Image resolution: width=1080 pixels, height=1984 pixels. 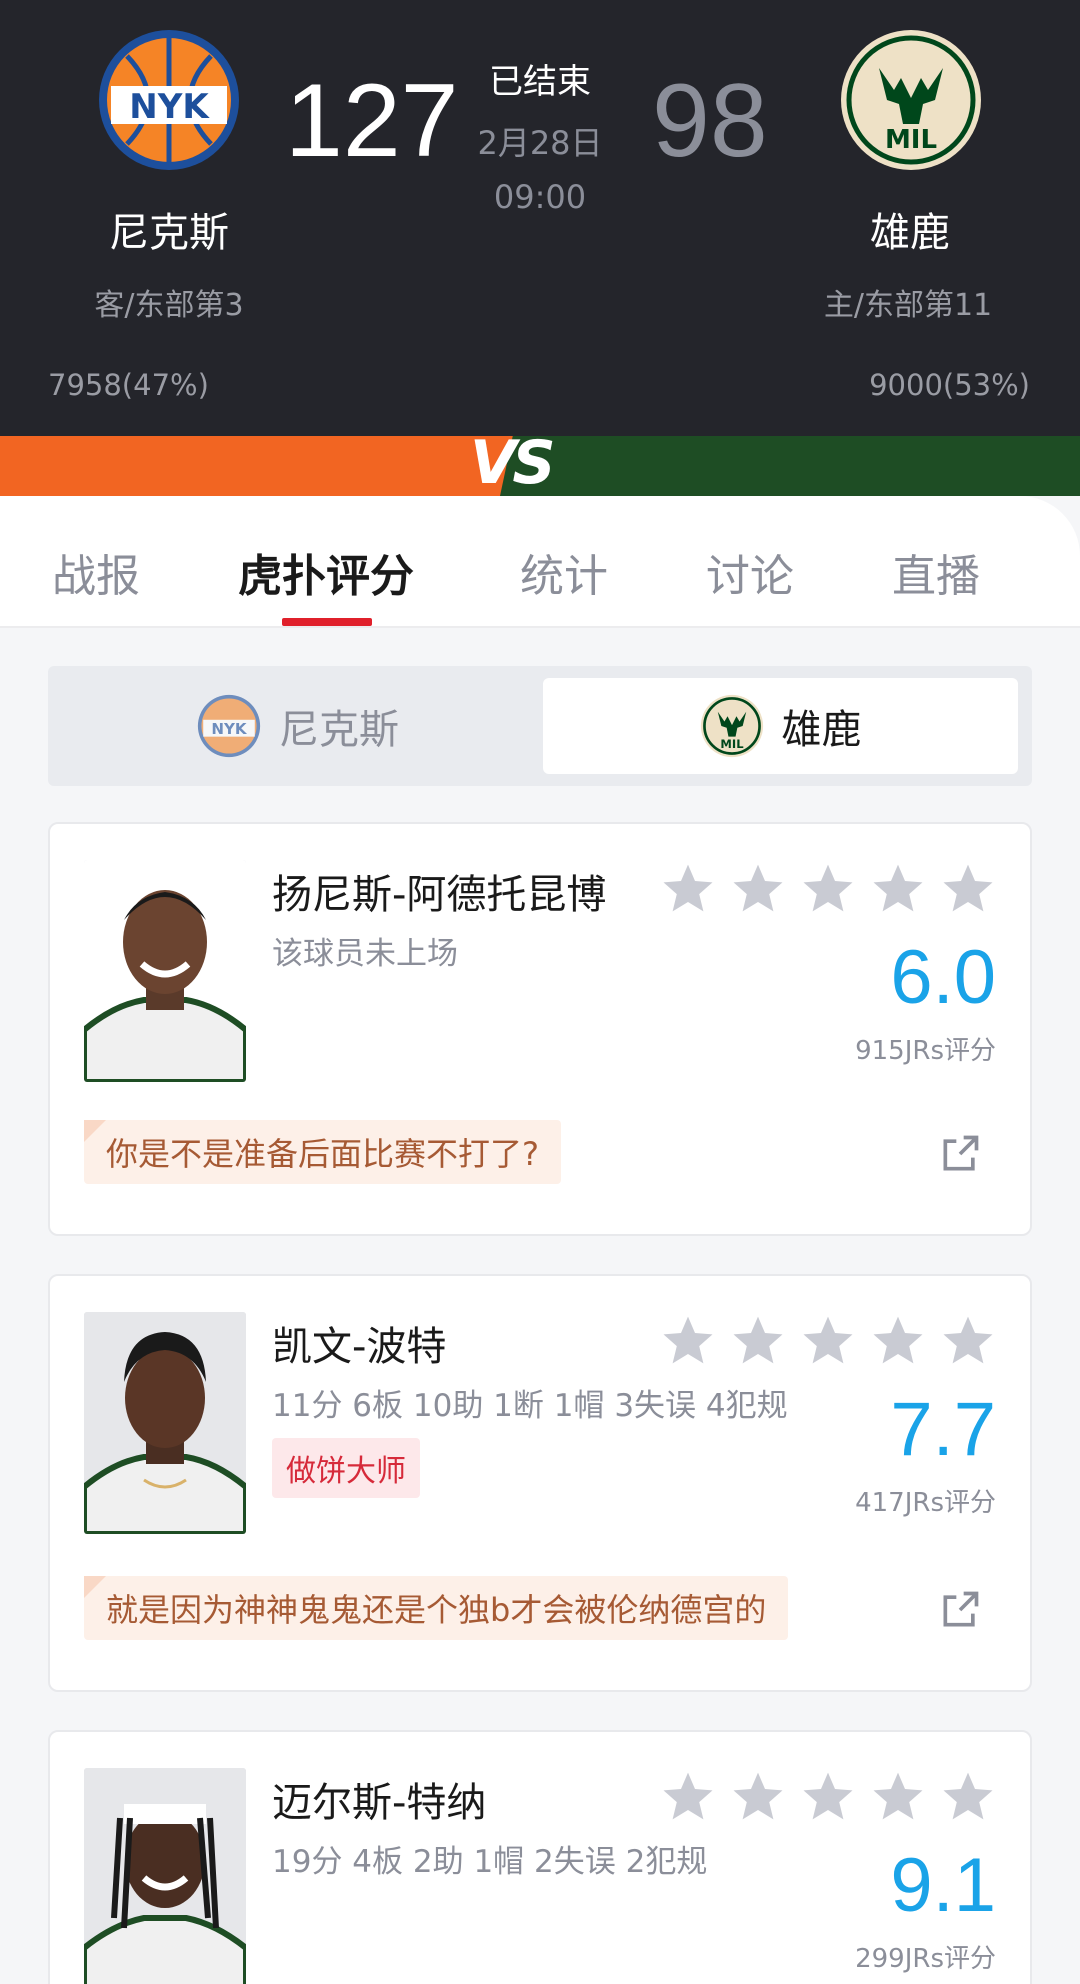 What do you see at coordinates (327, 622) in the screenshot?
I see `active-tab-indicator` at bounding box center [327, 622].